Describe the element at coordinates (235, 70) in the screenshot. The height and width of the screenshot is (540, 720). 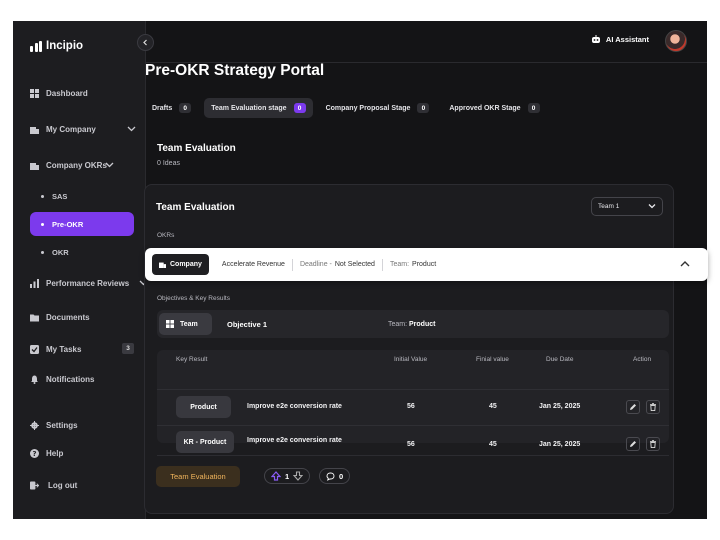
I see `page-title: Pre-OKR Strategy Portal` at that location.